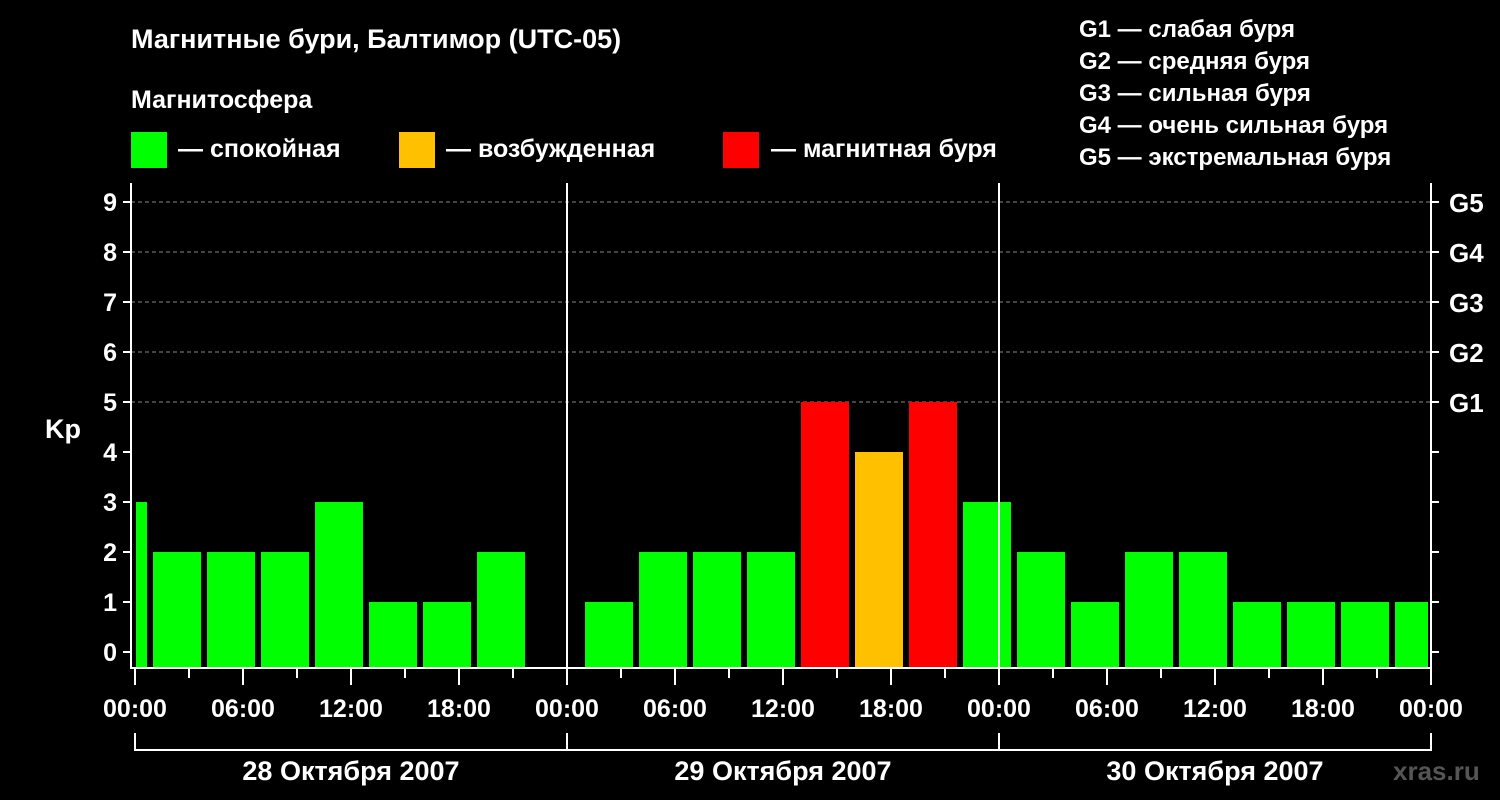 This screenshot has width=1500, height=800. I want to click on y-tick-label: 6, so click(110, 353).